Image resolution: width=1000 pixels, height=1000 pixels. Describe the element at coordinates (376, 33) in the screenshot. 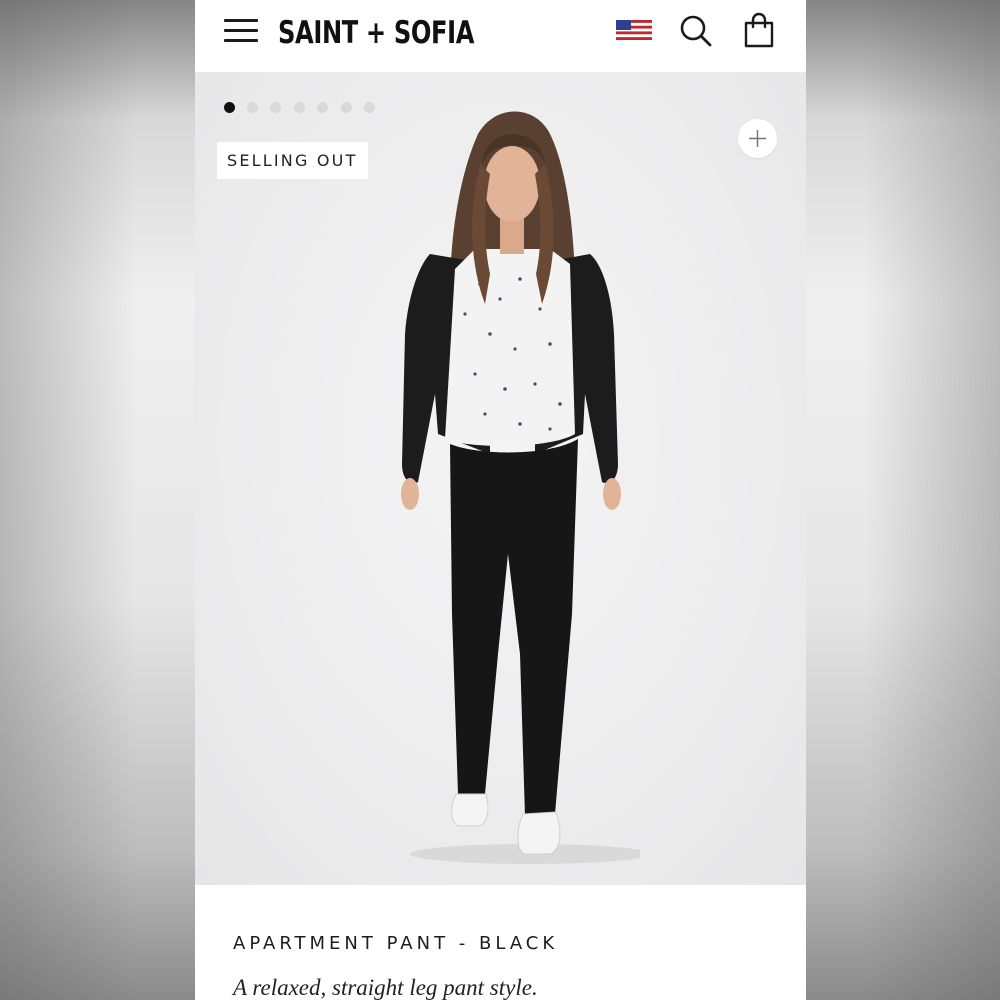

I see `brand-logo: SAINT + SOFIA` at that location.